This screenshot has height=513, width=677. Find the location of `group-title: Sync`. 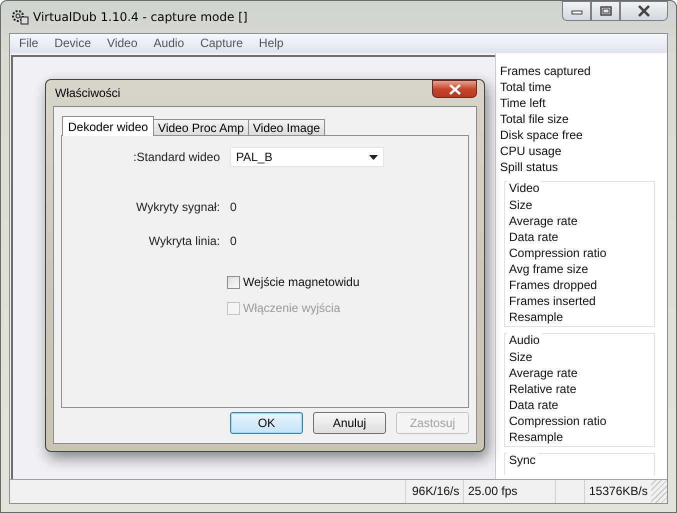

group-title: Sync is located at coordinates (522, 460).